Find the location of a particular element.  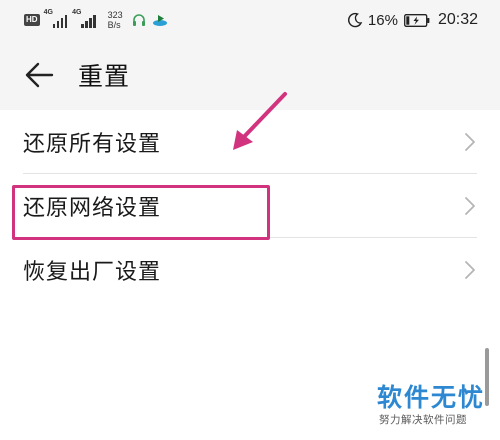

moon-icon is located at coordinates (355, 20).